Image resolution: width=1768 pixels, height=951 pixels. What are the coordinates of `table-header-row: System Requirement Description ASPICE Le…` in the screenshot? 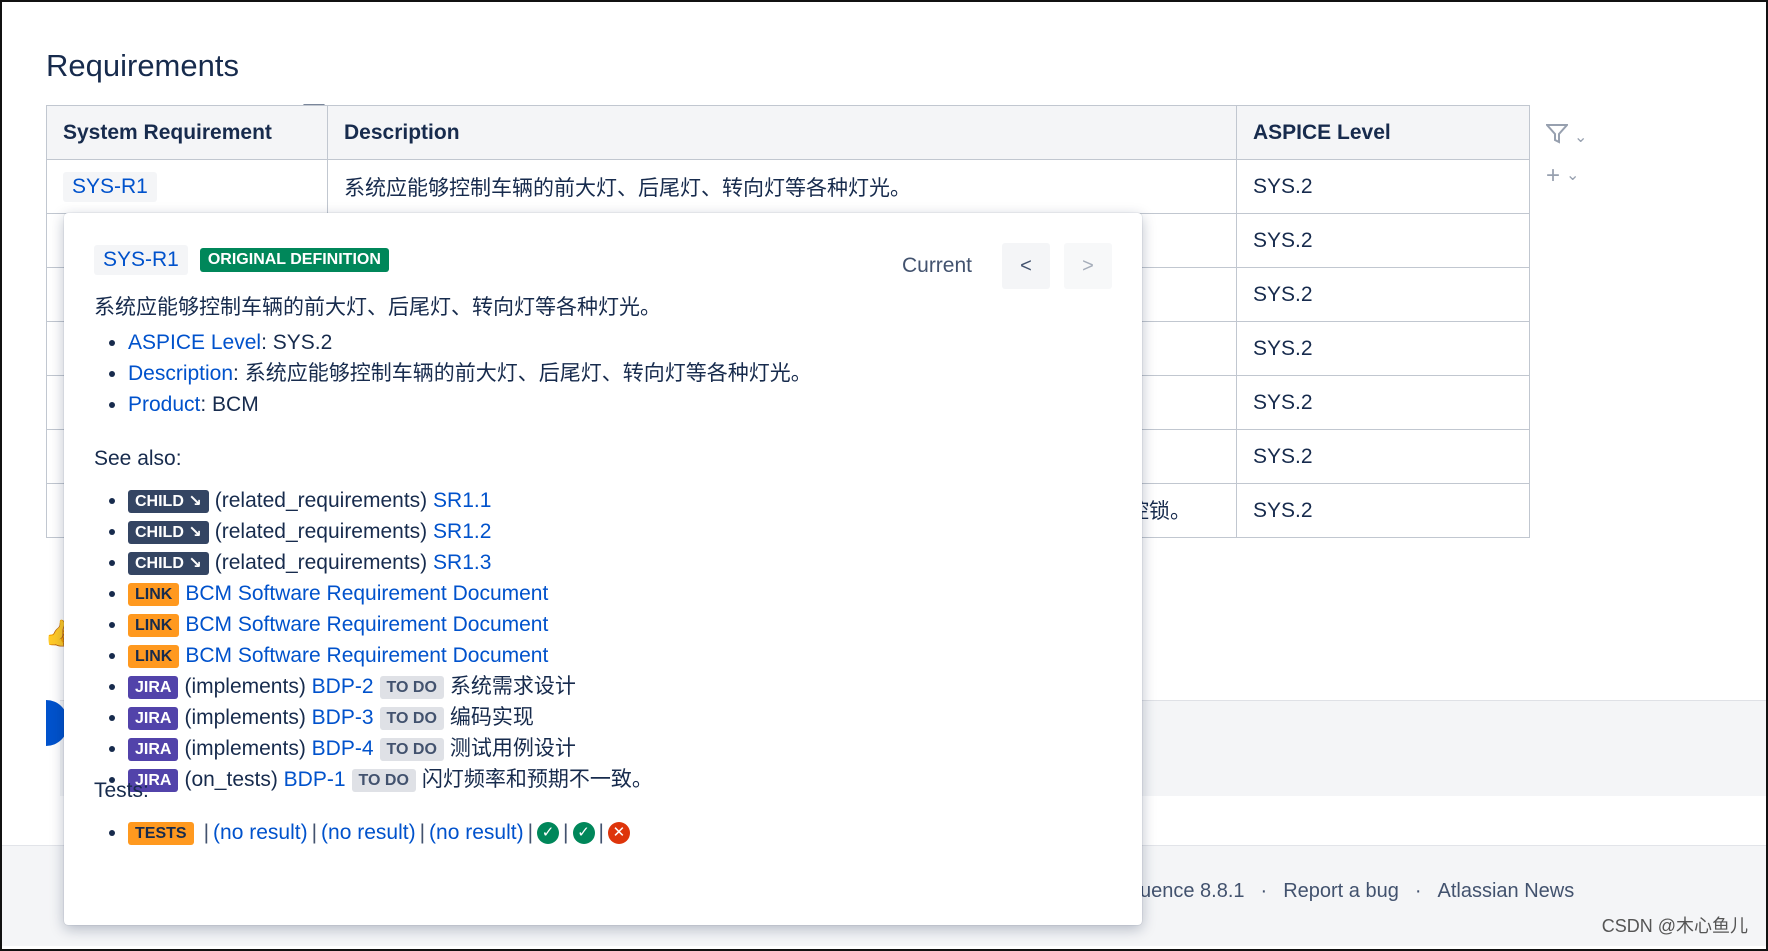 It's located at (788, 132).